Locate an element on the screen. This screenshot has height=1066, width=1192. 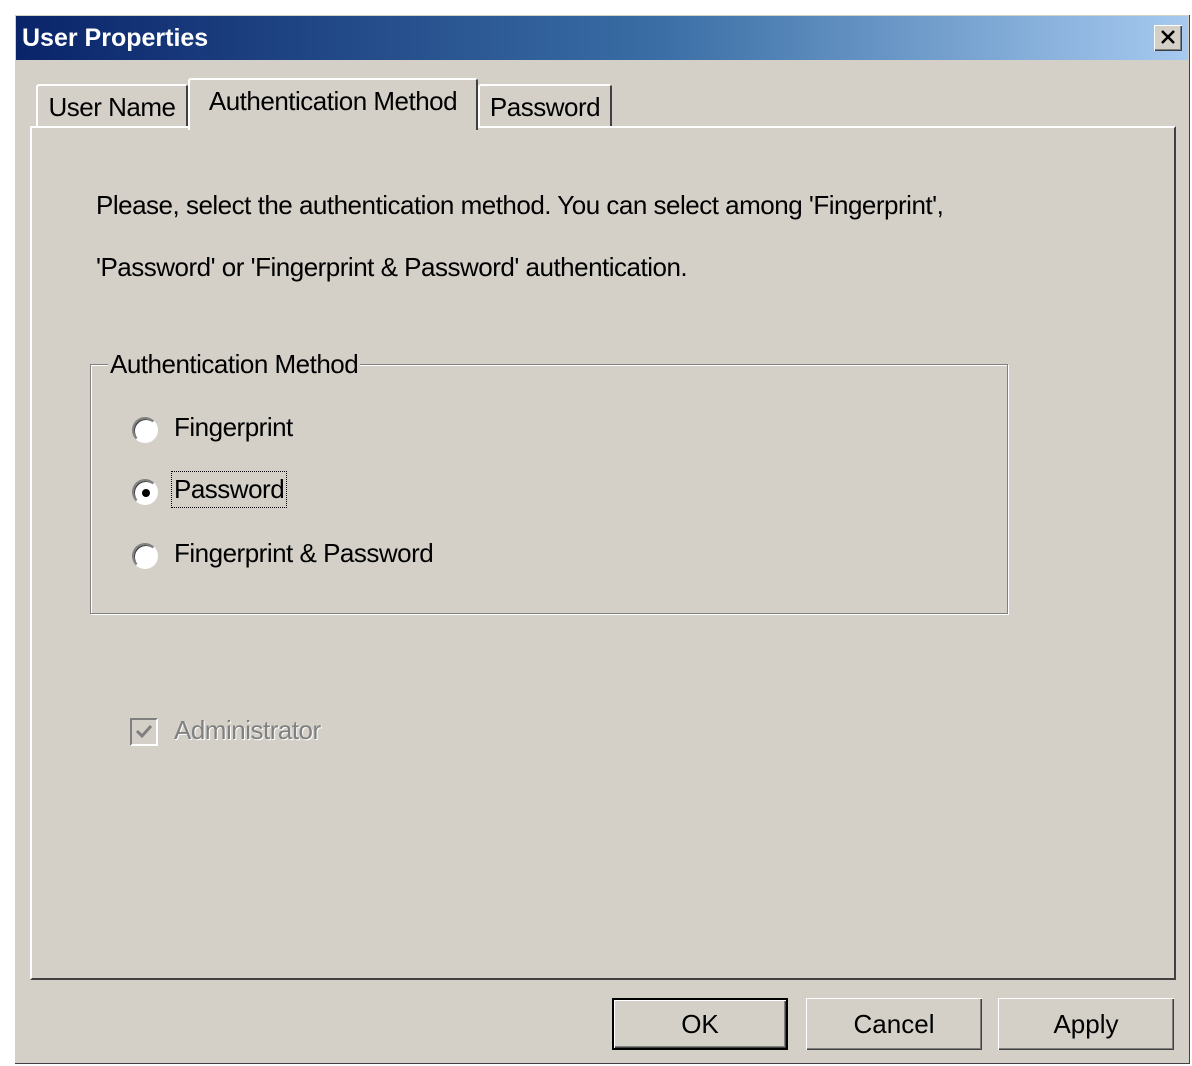
administrator-checkbox is located at coordinates (144, 732).